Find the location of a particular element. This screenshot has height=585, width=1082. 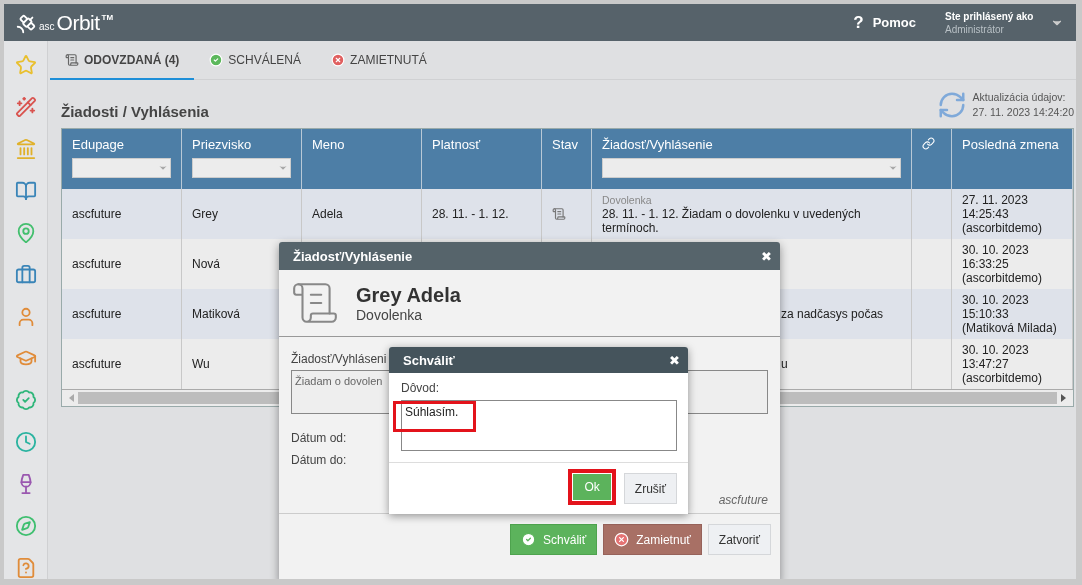

logo-text: asc is located at coordinates (47, 26).